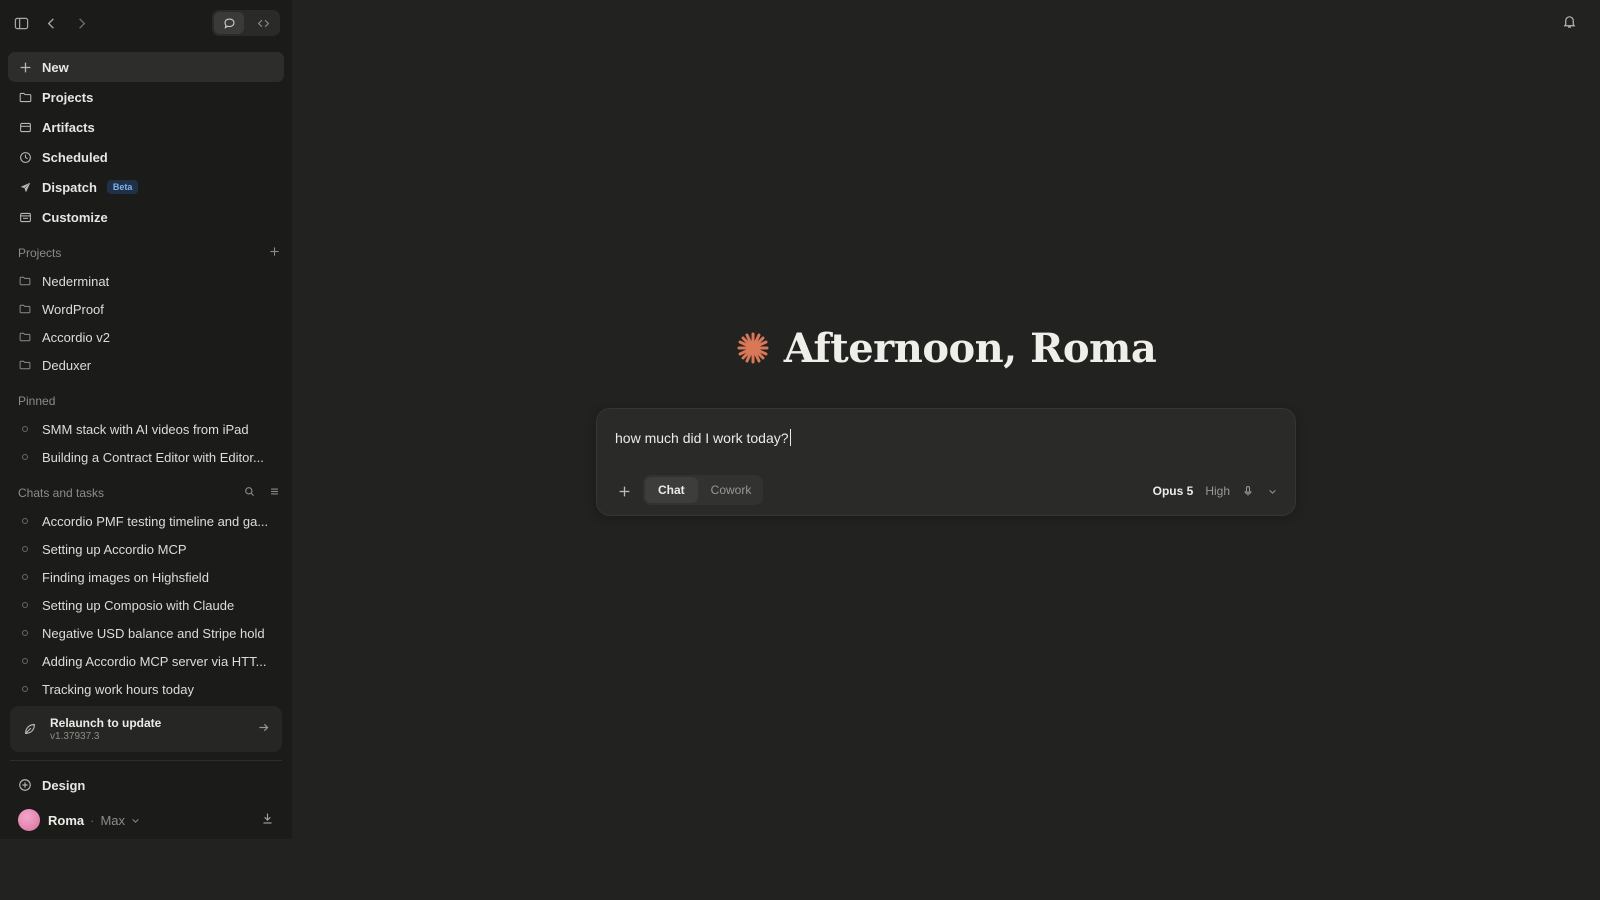 The image size is (1600, 900). Describe the element at coordinates (69, 187) in the screenshot. I see `nav-label: Dispatch` at that location.